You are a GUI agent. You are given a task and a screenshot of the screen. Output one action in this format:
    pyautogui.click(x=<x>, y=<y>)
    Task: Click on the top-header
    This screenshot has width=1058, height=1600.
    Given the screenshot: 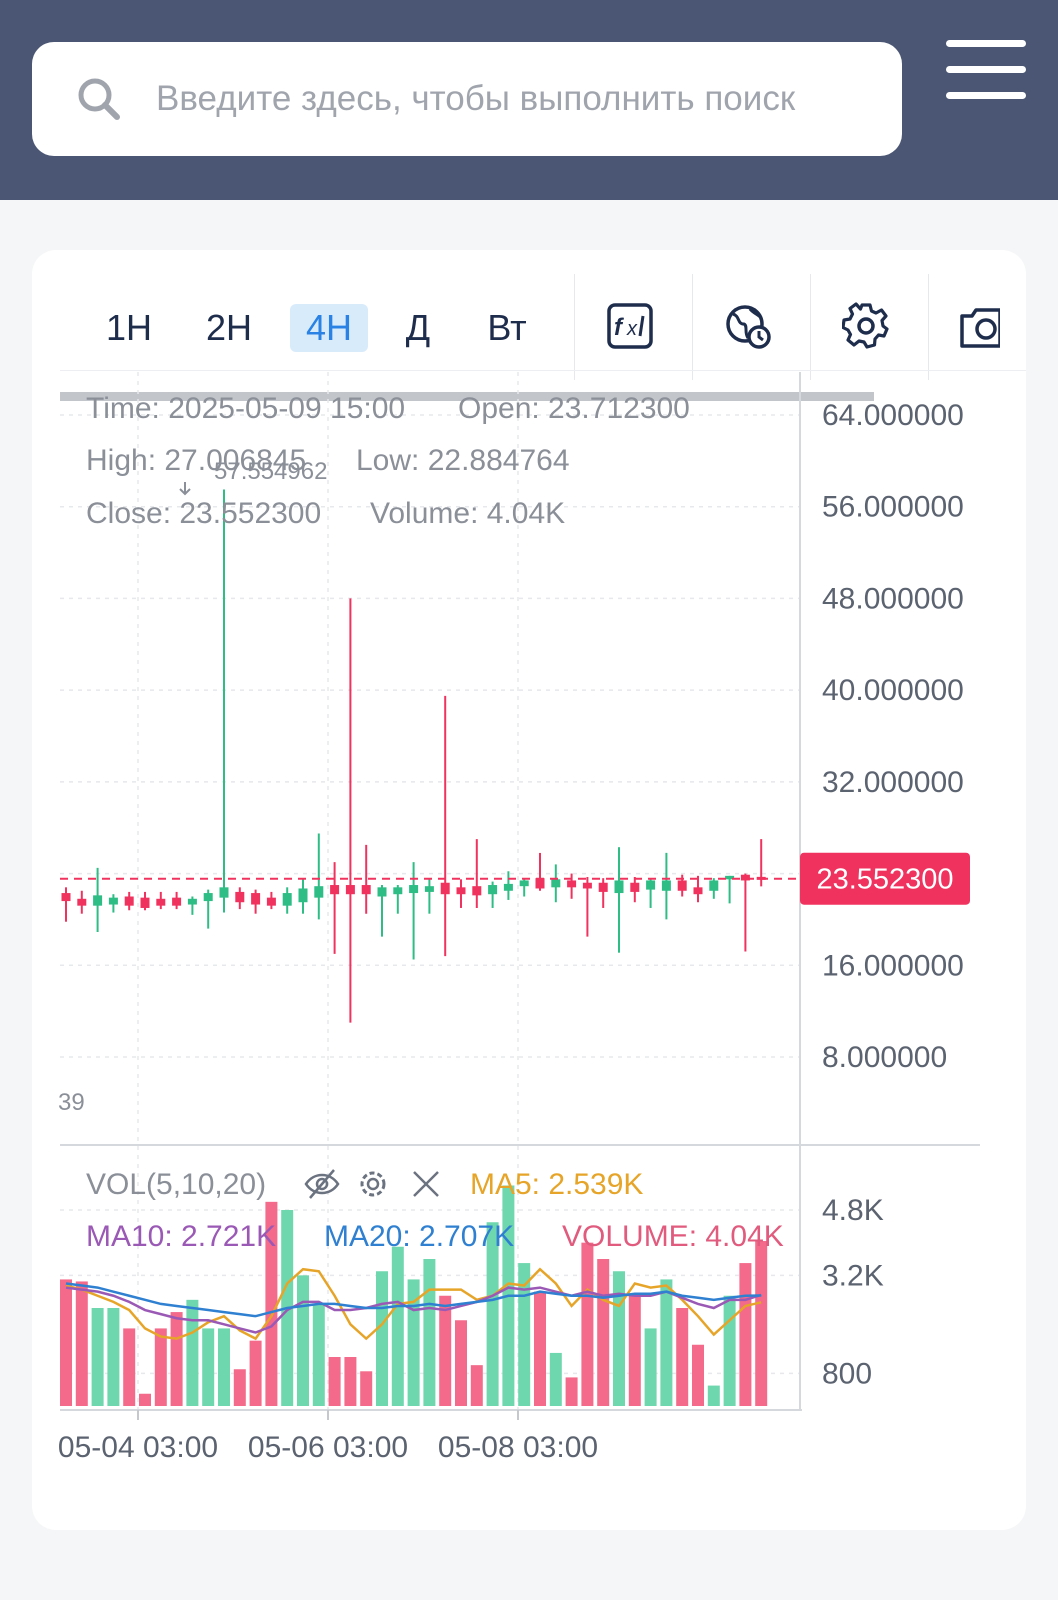 What is the action you would take?
    pyautogui.click(x=529, y=100)
    